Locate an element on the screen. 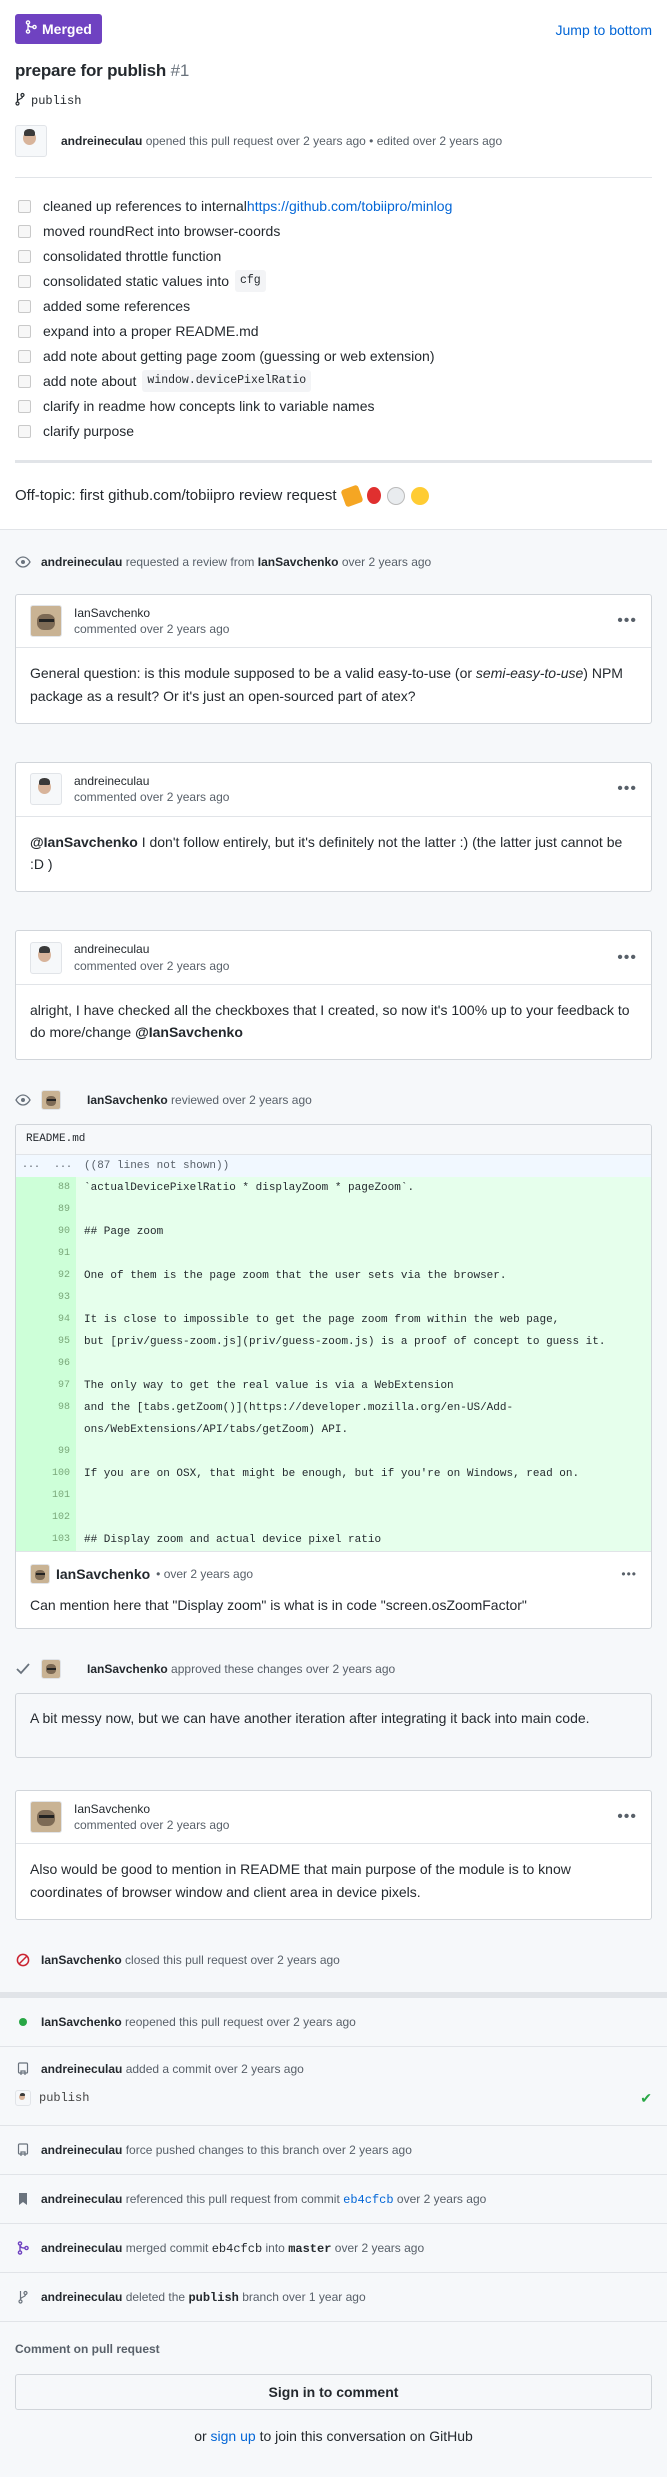 The width and height of the screenshot is (667, 2486). file-name: README.md is located at coordinates (333, 1140).